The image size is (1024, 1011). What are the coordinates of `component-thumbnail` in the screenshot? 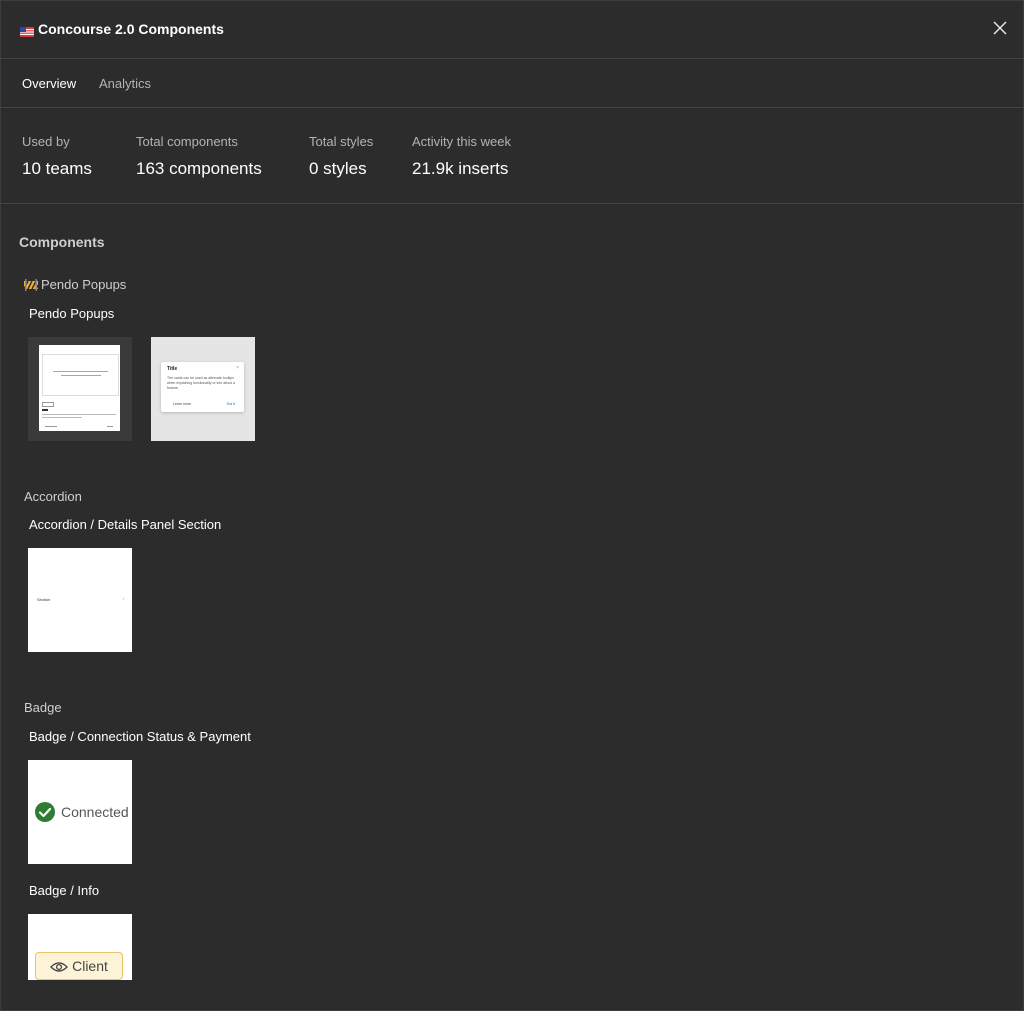 It's located at (80, 389).